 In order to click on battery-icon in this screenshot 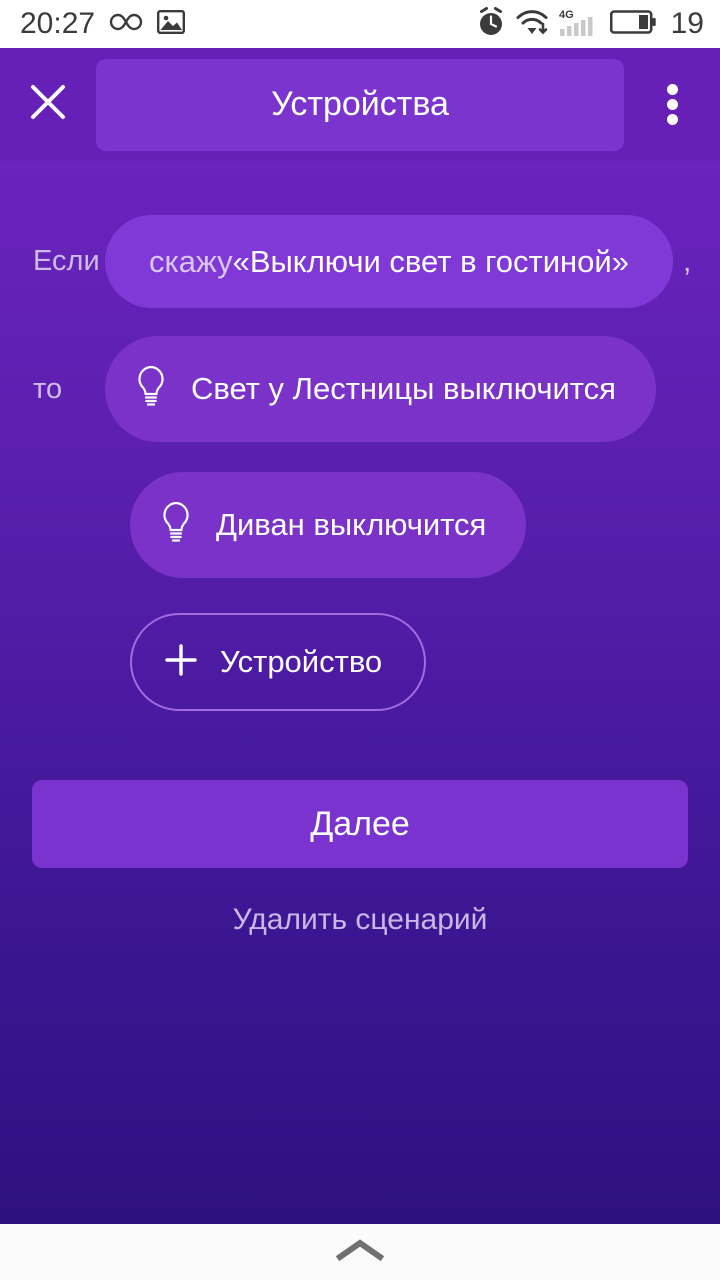, I will do `click(632, 24)`.